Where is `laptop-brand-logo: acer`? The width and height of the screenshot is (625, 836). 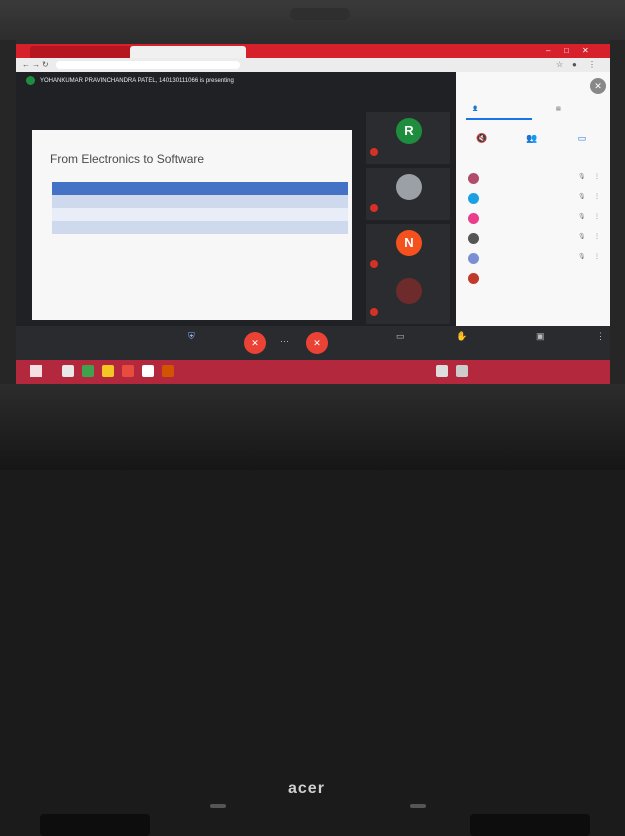 laptop-brand-logo: acer is located at coordinates (306, 788).